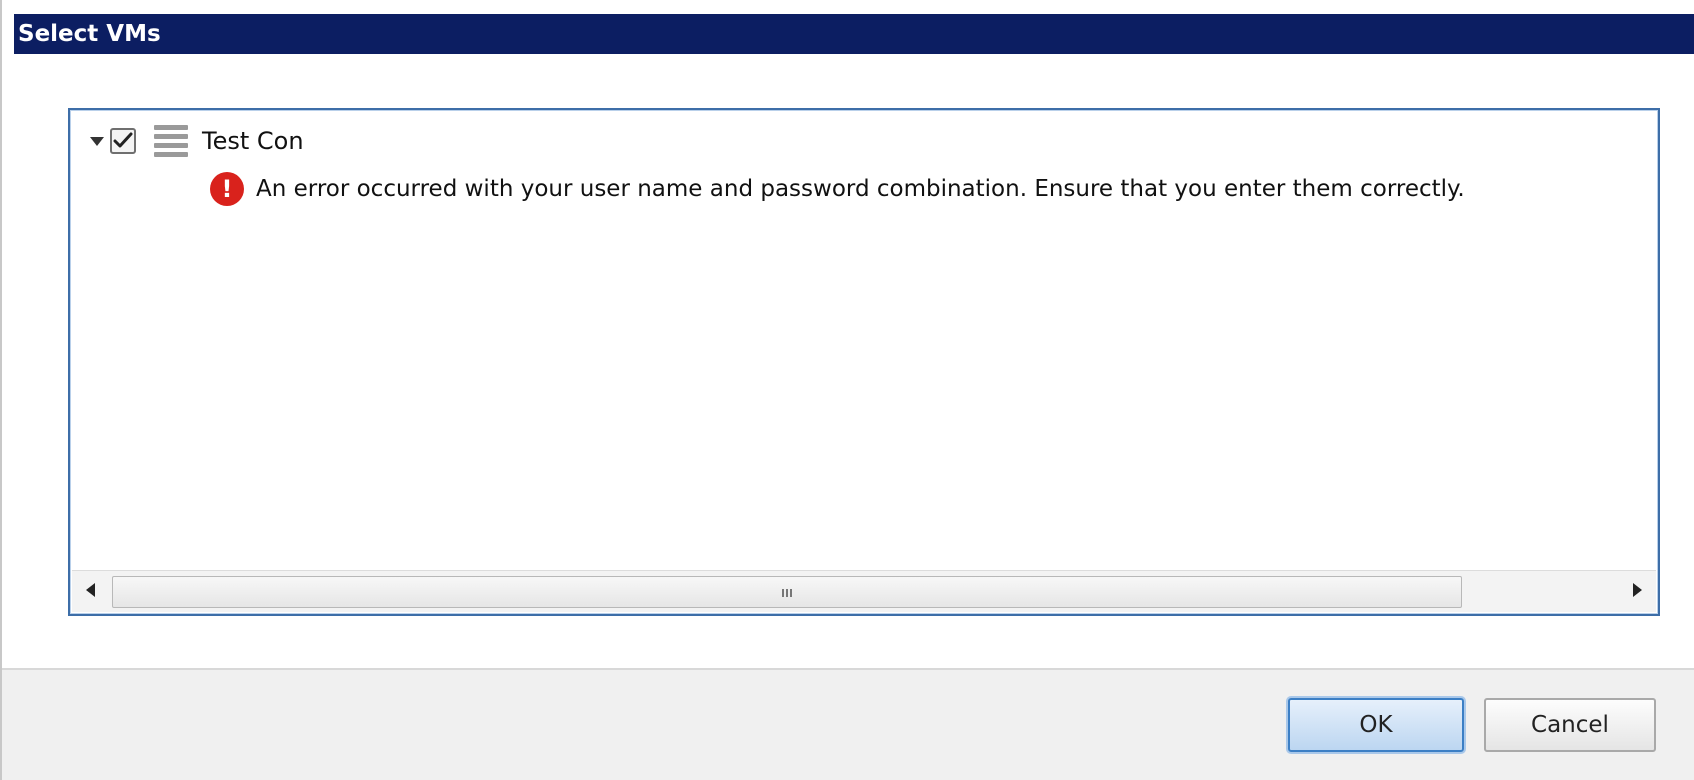  I want to click on scroll-left-arrow-icon, so click(90, 590).